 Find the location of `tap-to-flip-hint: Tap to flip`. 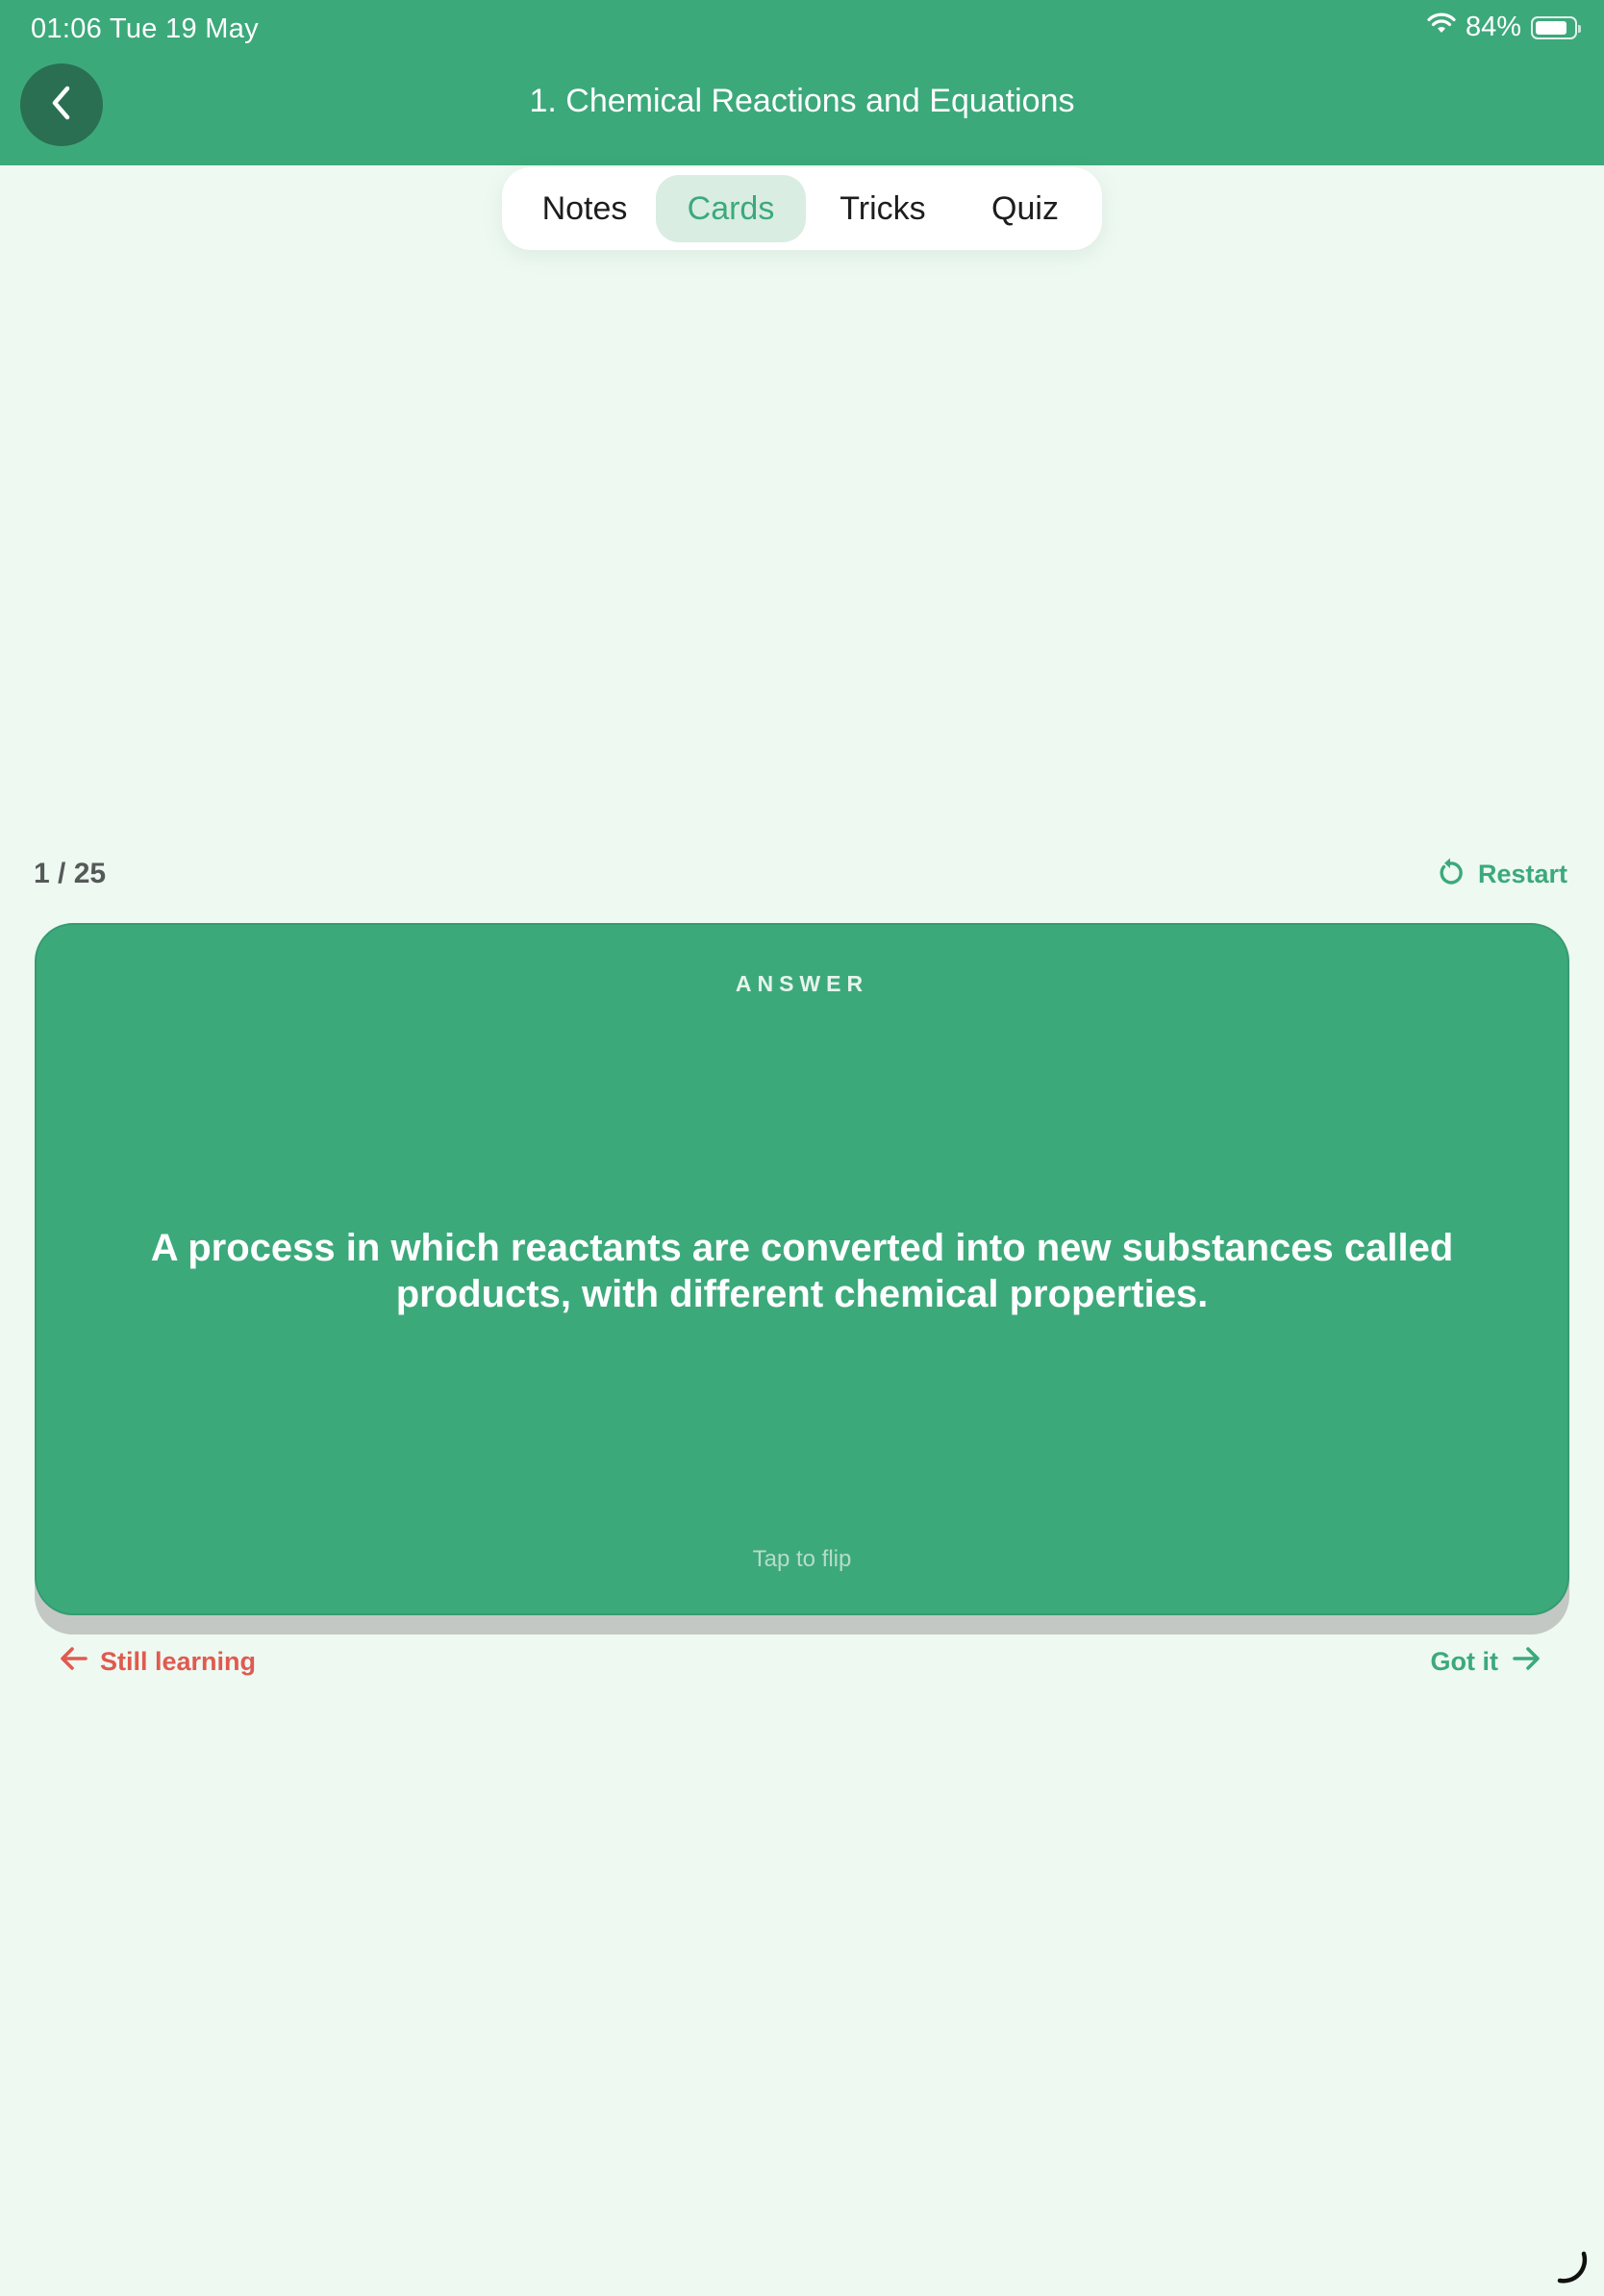

tap-to-flip-hint: Tap to flip is located at coordinates (802, 1559).